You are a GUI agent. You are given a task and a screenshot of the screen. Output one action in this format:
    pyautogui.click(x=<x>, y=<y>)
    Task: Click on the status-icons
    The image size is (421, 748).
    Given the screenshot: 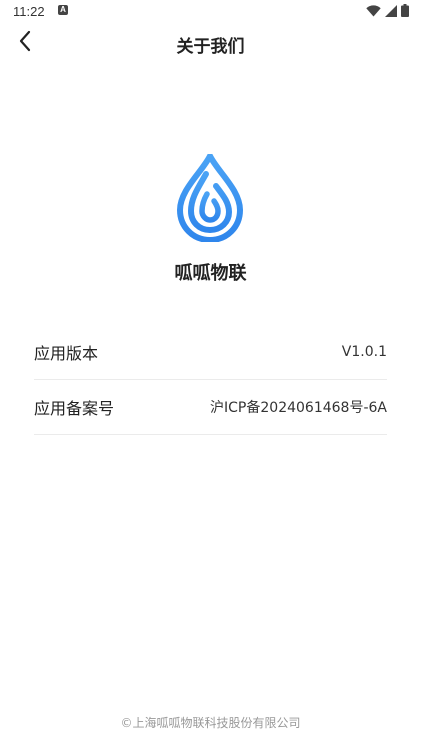 What is the action you would take?
    pyautogui.click(x=387, y=10)
    